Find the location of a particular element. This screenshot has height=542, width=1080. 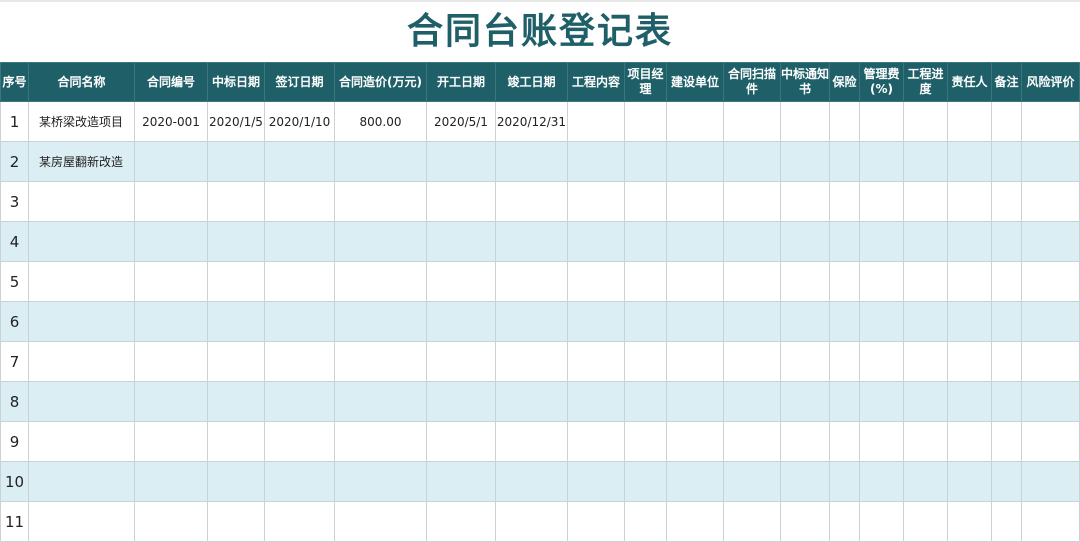

col-header-project-manager: 项目经理 is located at coordinates (645, 82).